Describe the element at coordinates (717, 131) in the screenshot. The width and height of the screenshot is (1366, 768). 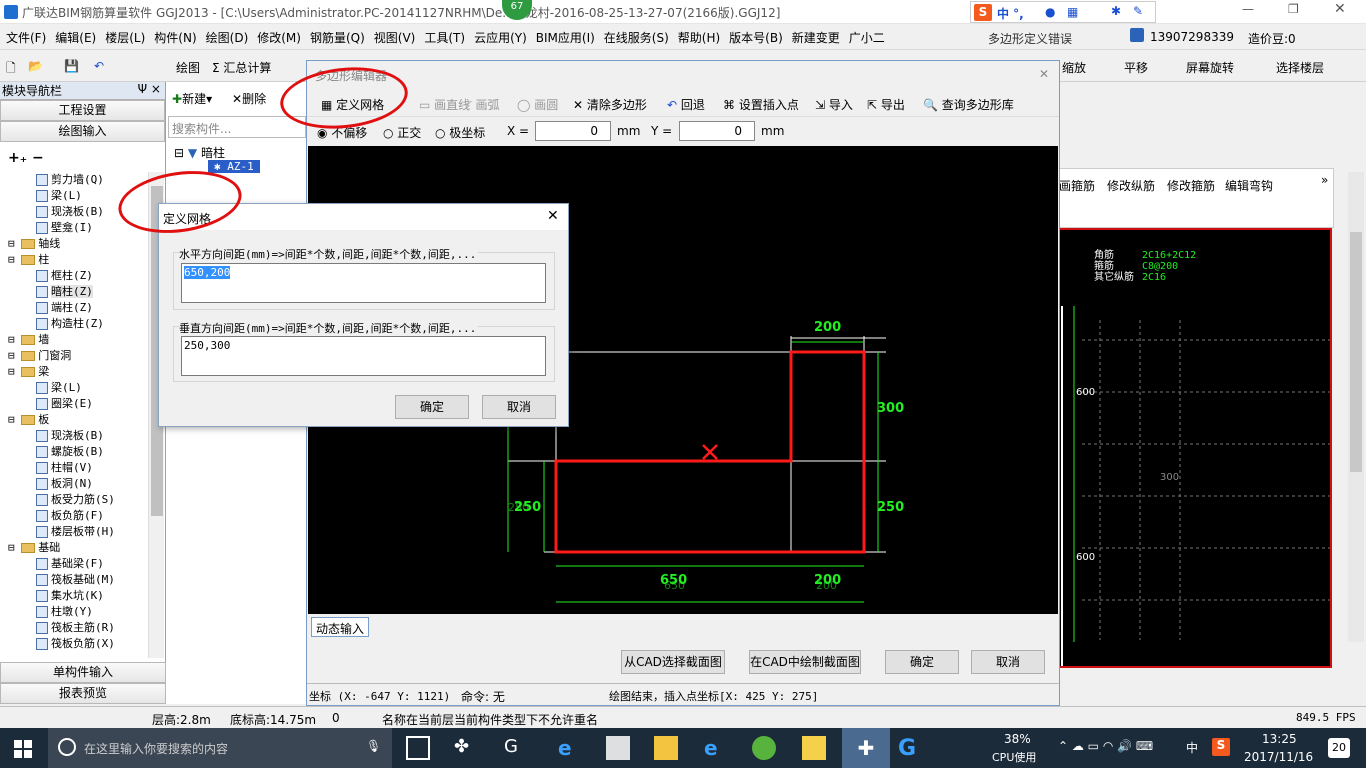
I see `y-input: 0` at that location.